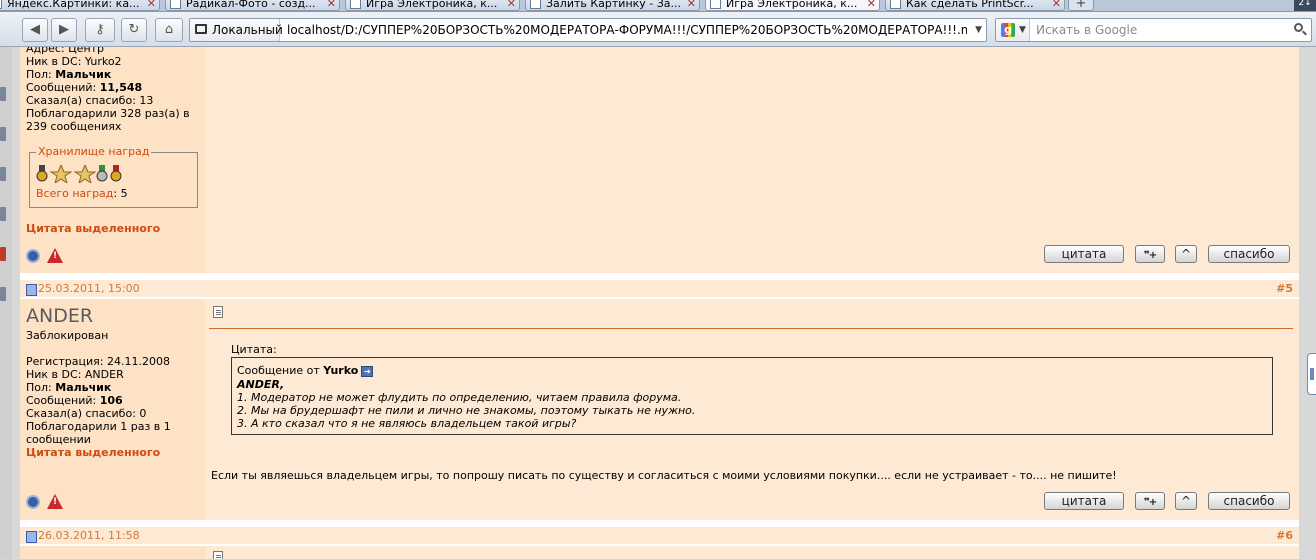 This screenshot has width=1316, height=559. What do you see at coordinates (169, 30) in the screenshot?
I see `home-button: ⌂` at bounding box center [169, 30].